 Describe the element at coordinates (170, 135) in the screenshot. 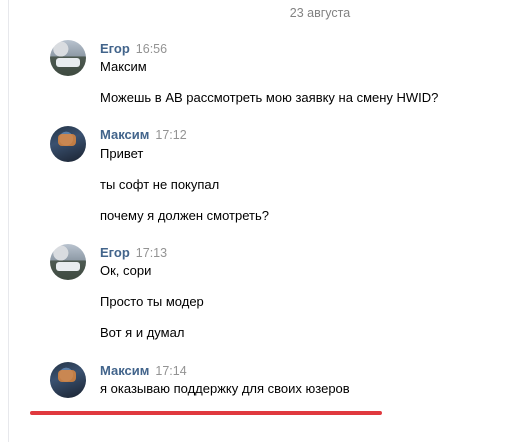

I see `message-time: 17:12` at that location.